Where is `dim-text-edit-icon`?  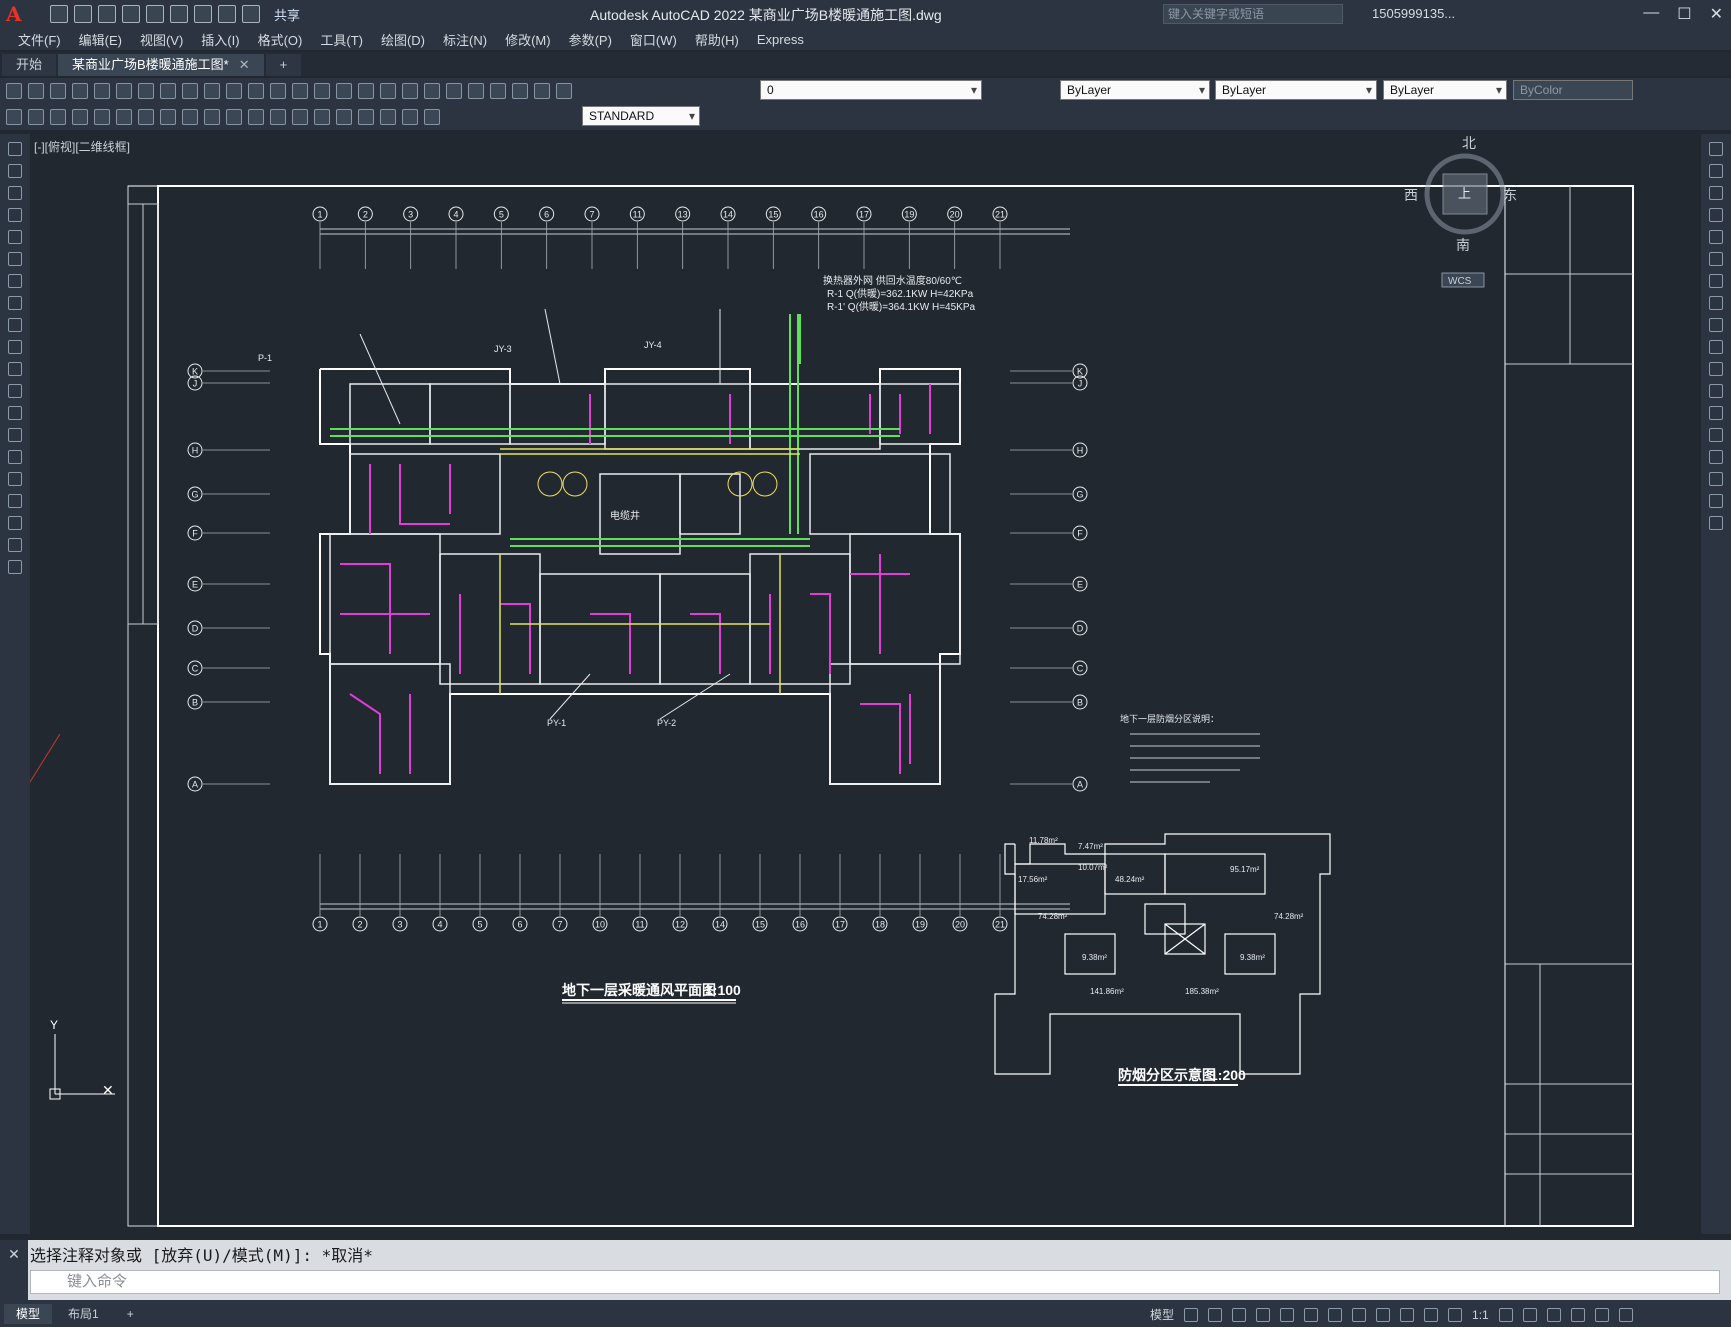
dim-text-edit-icon is located at coordinates (410, 117).